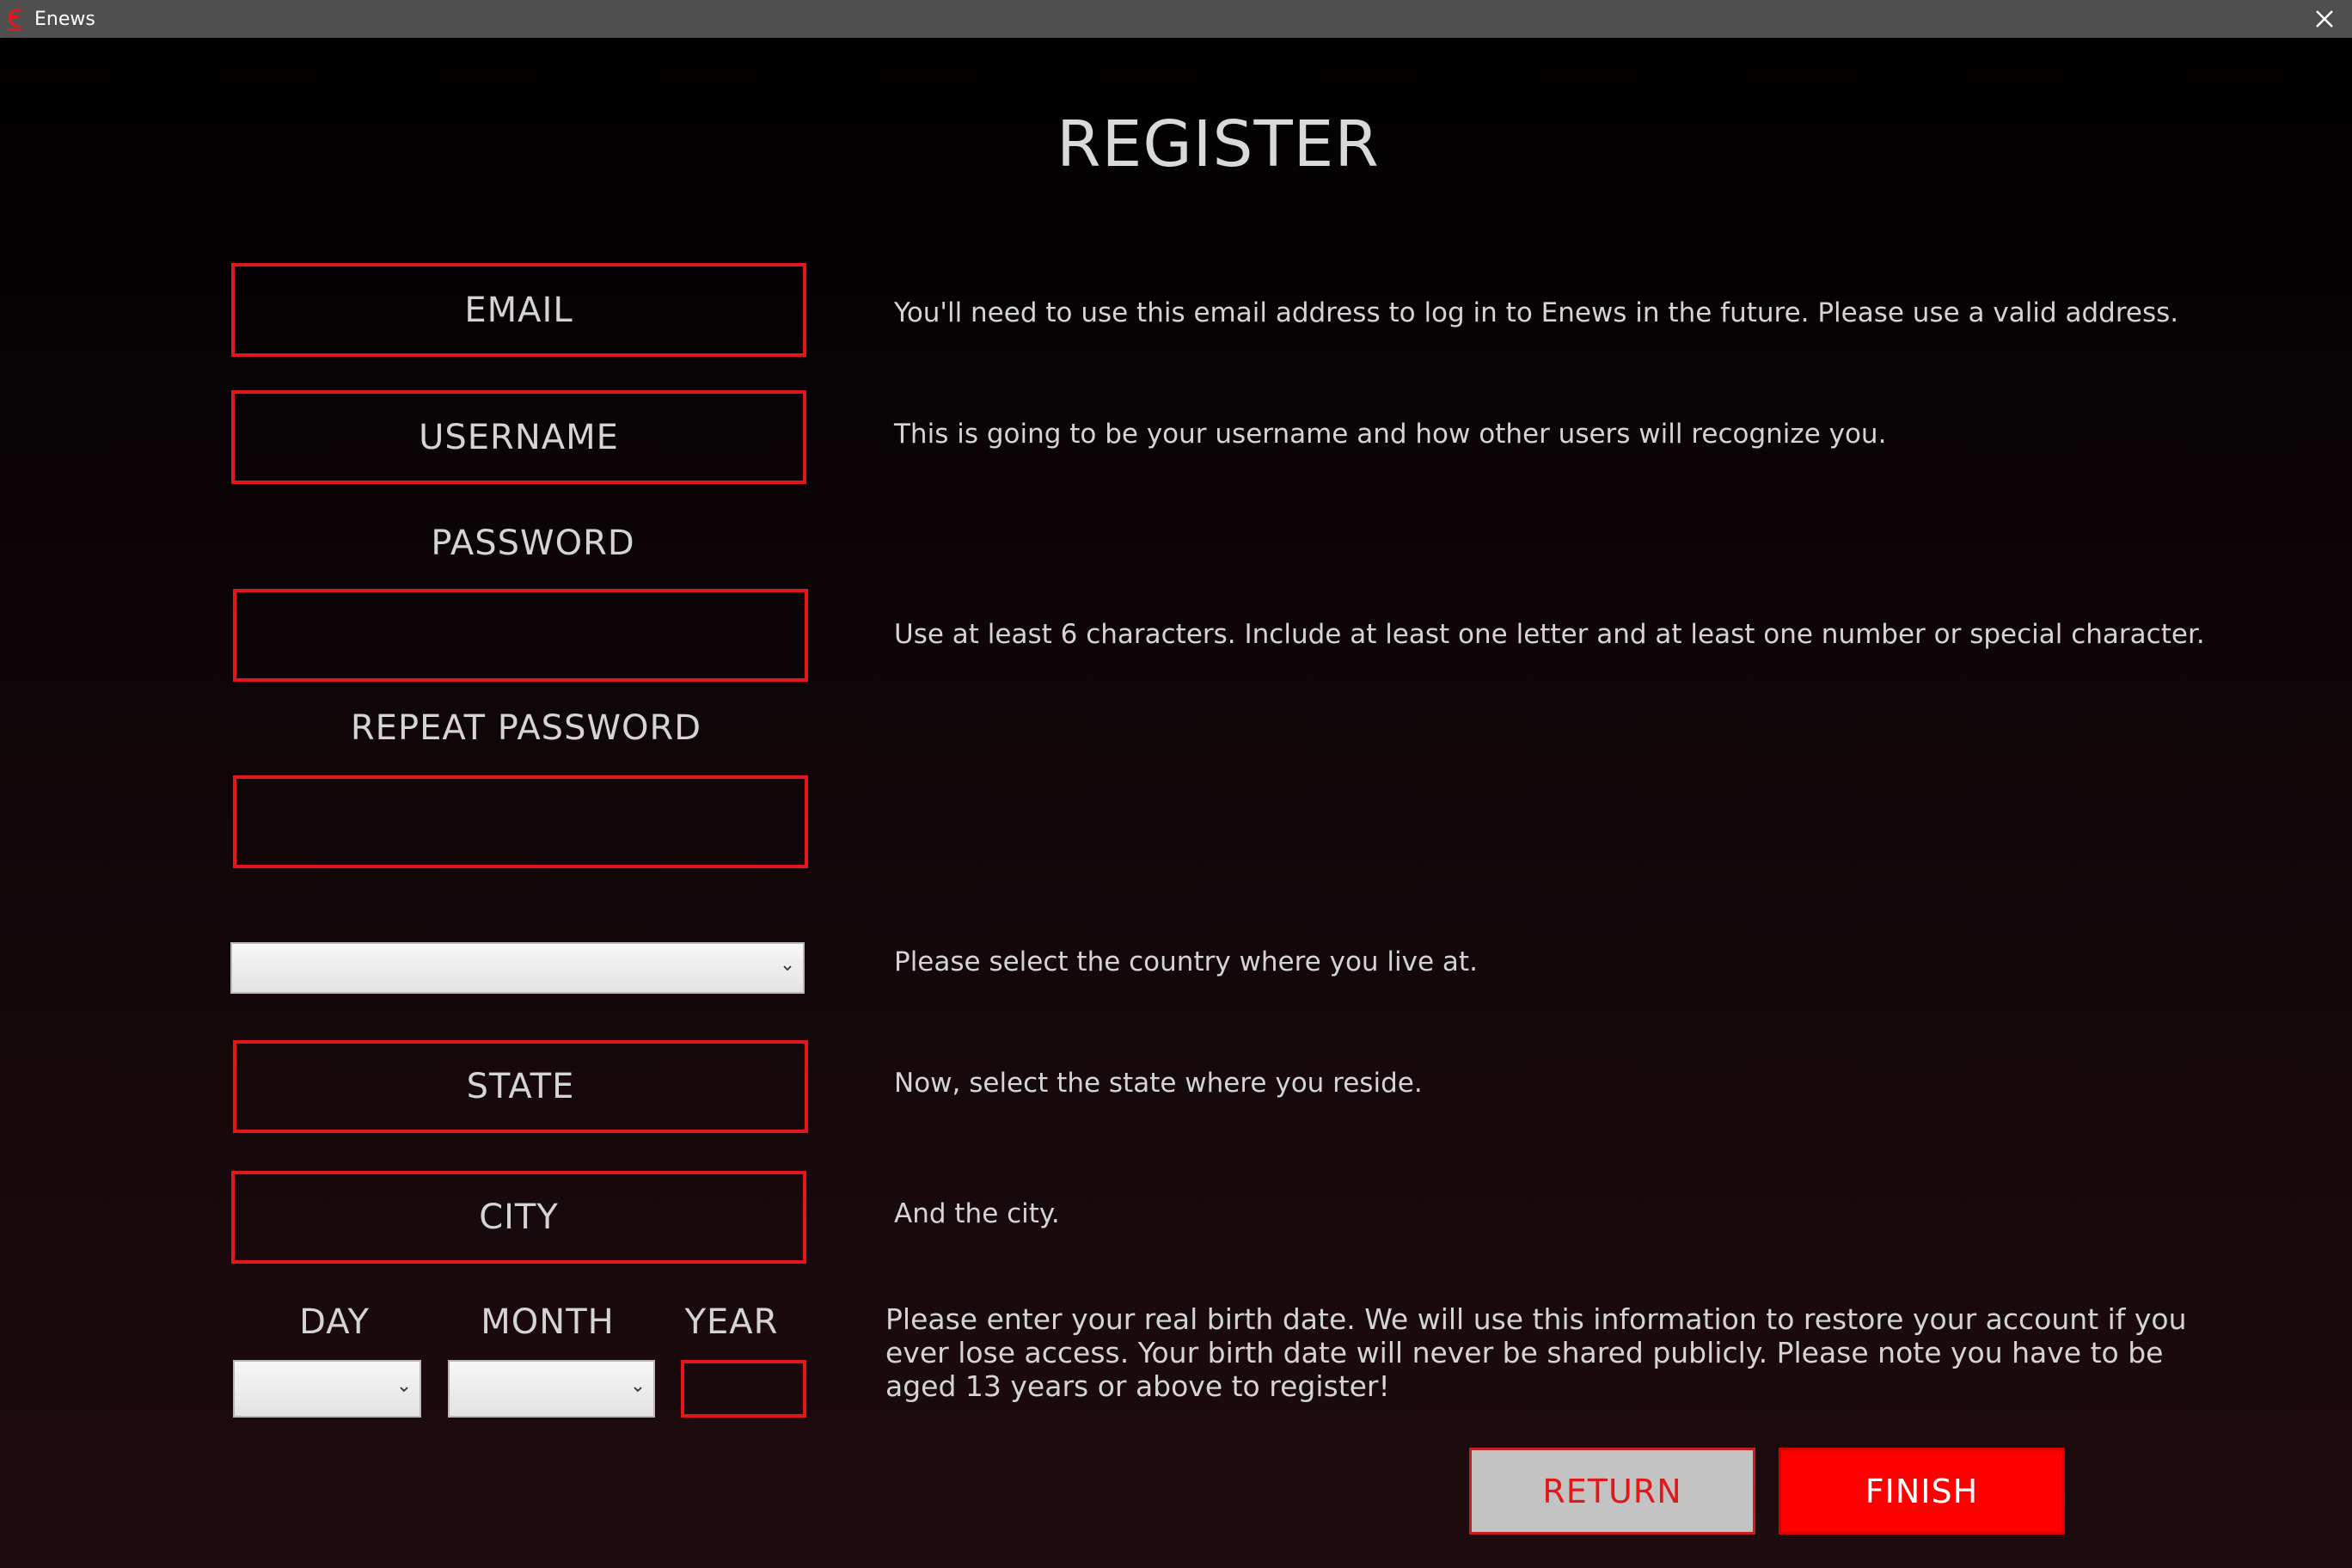 This screenshot has height=1568, width=2352. I want to click on state-placeholder: STATE, so click(520, 1086).